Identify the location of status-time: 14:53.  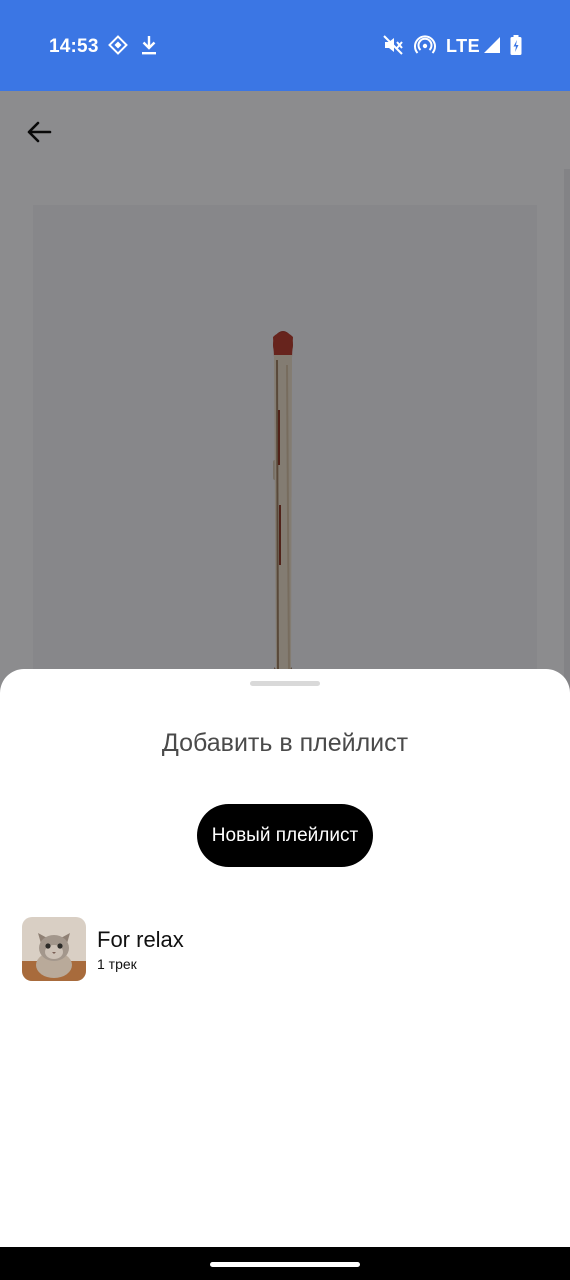
(74, 46).